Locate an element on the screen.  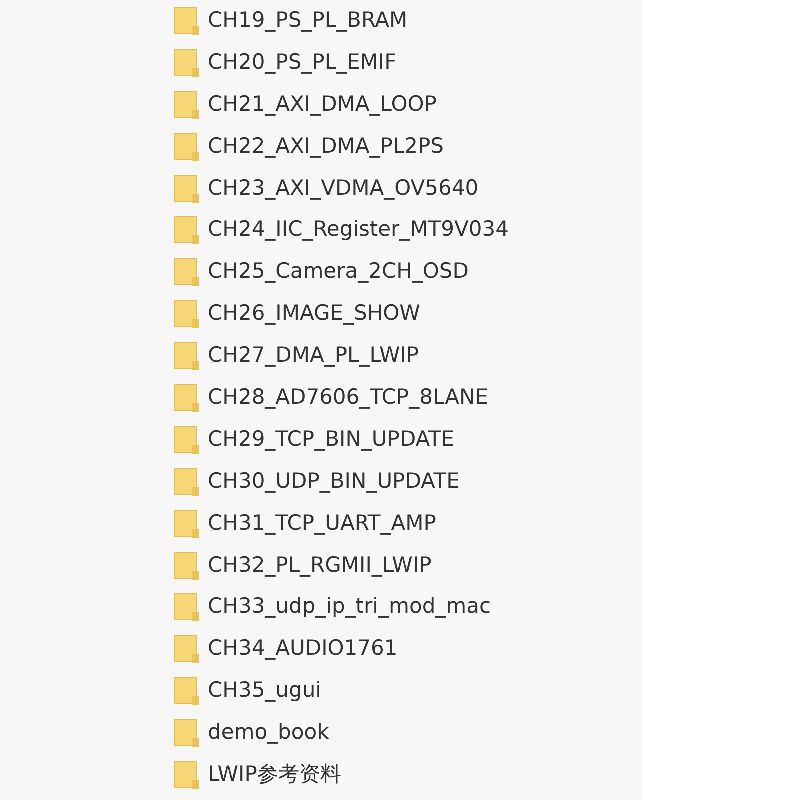
folder-item: CH34_AUDIO1761 is located at coordinates (286, 653).